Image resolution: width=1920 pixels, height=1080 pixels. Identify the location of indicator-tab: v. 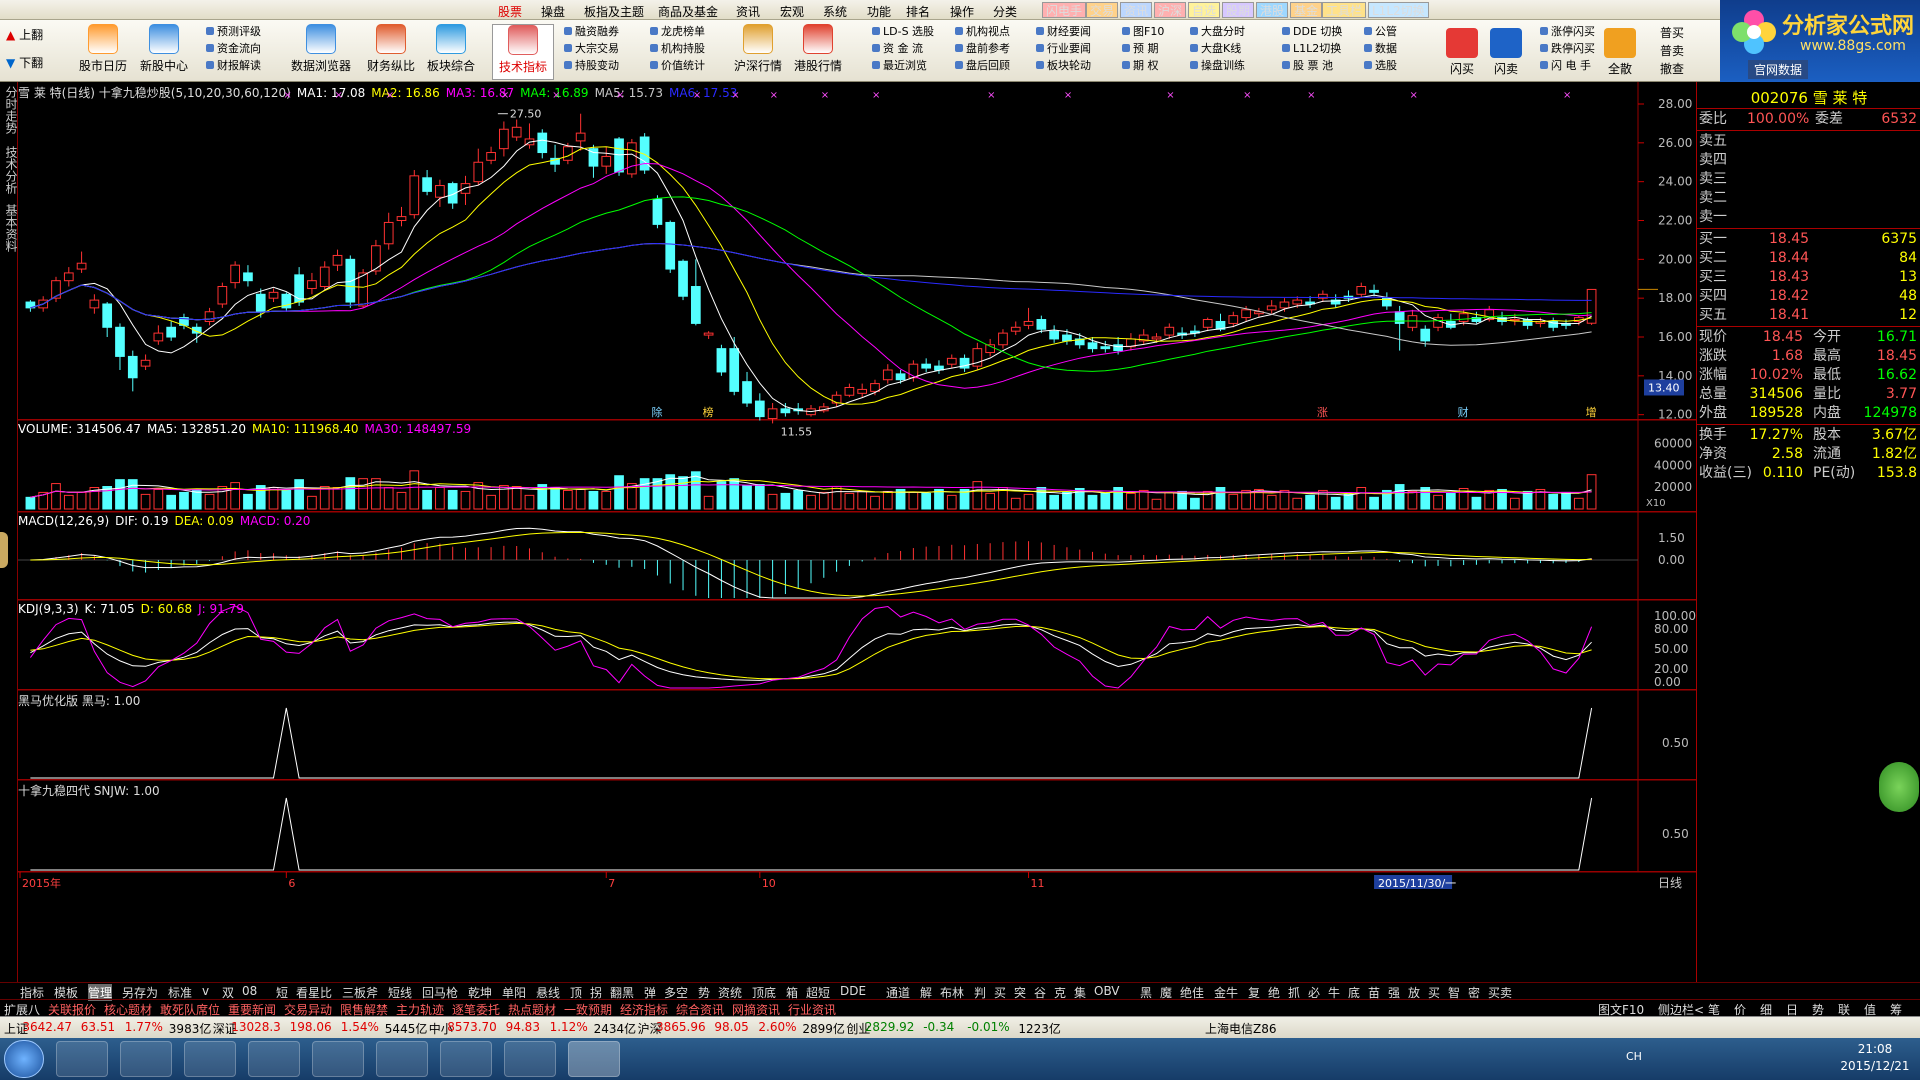
(205, 991).